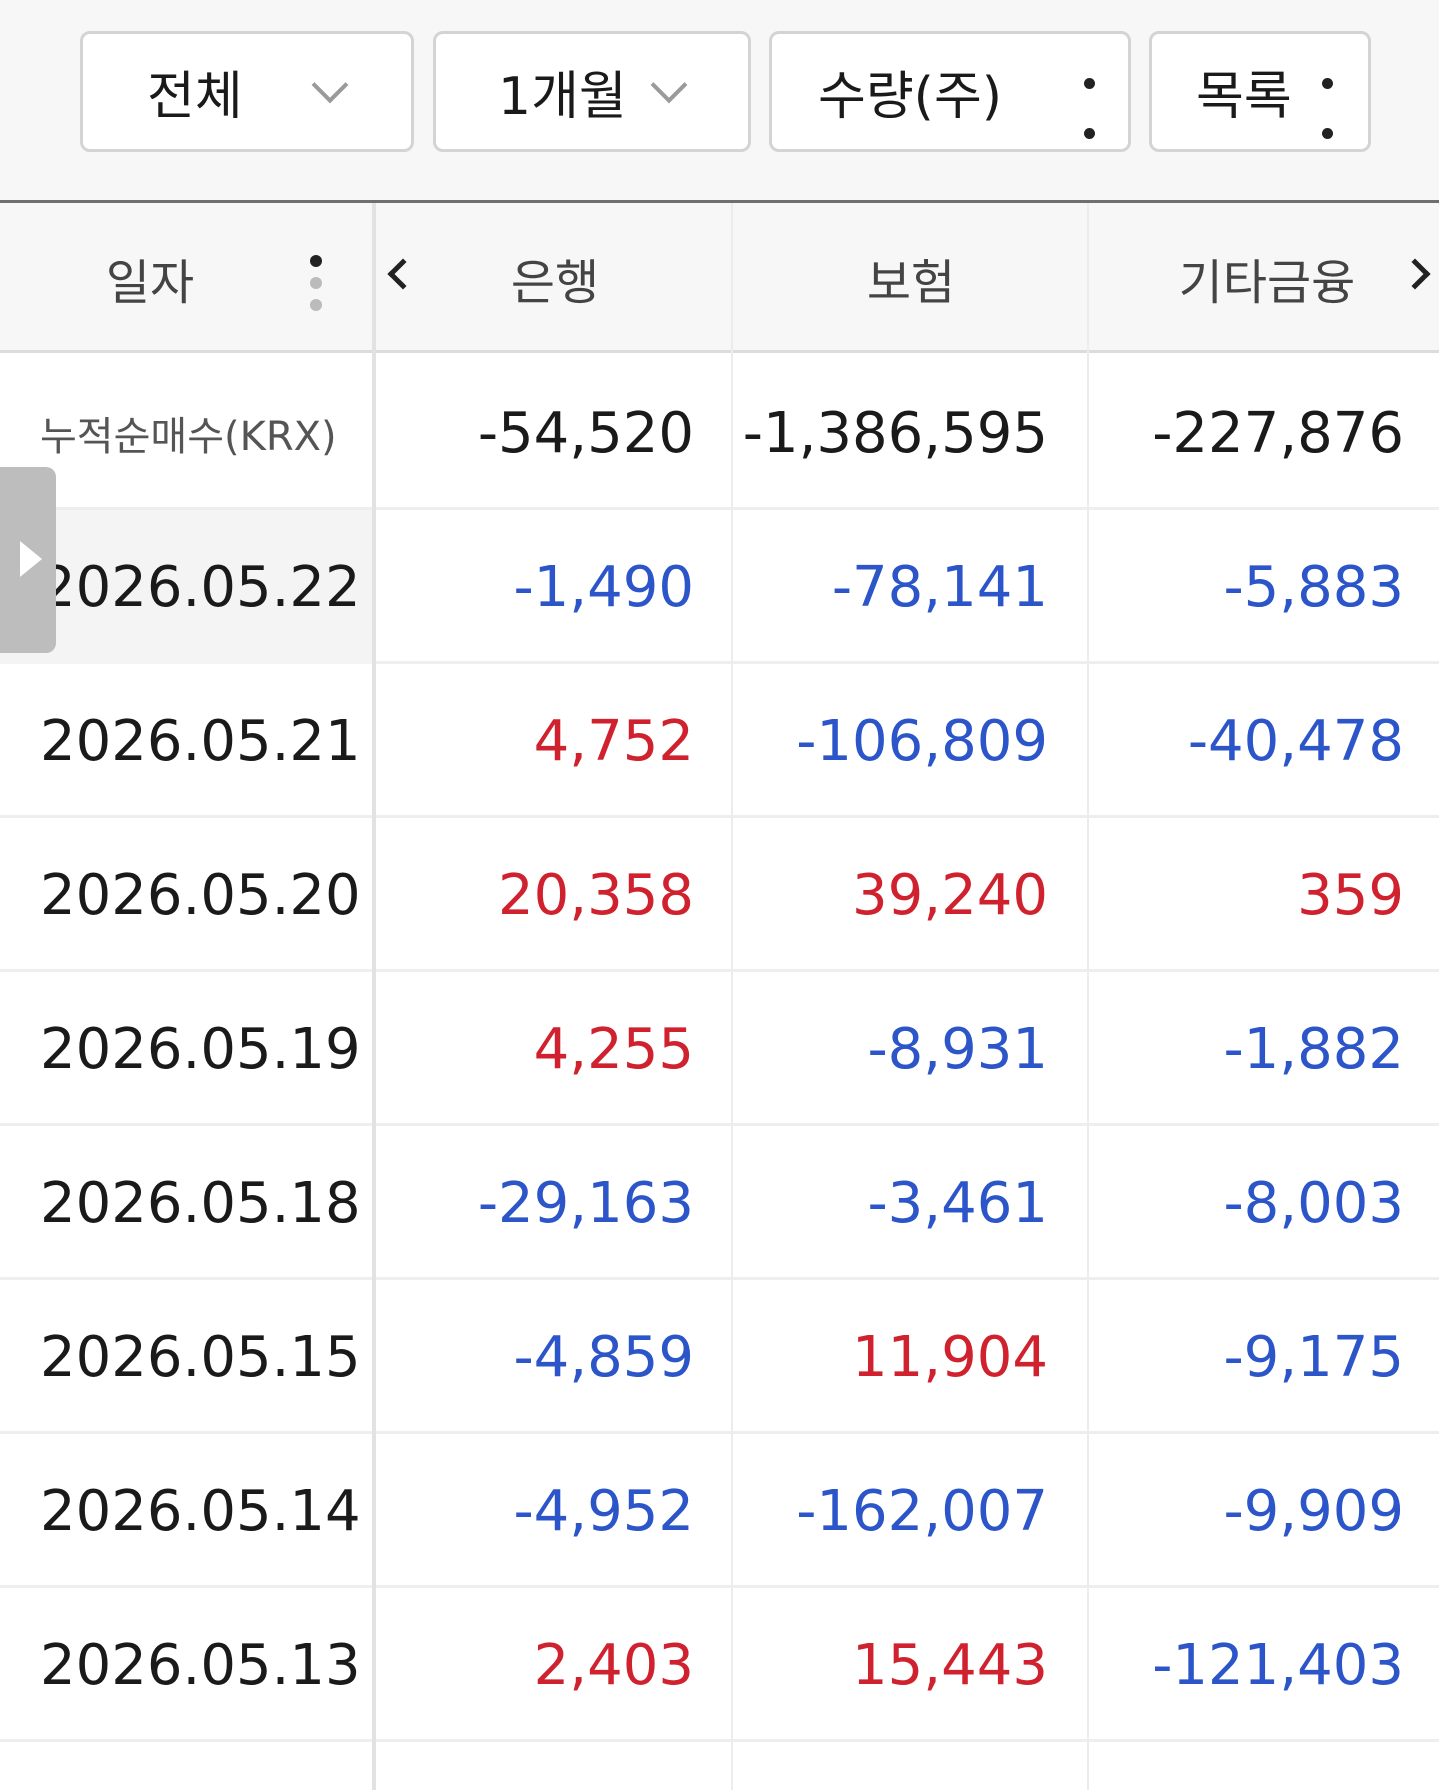  What do you see at coordinates (596, 895) in the screenshot?
I see `cell-value: 20,358` at bounding box center [596, 895].